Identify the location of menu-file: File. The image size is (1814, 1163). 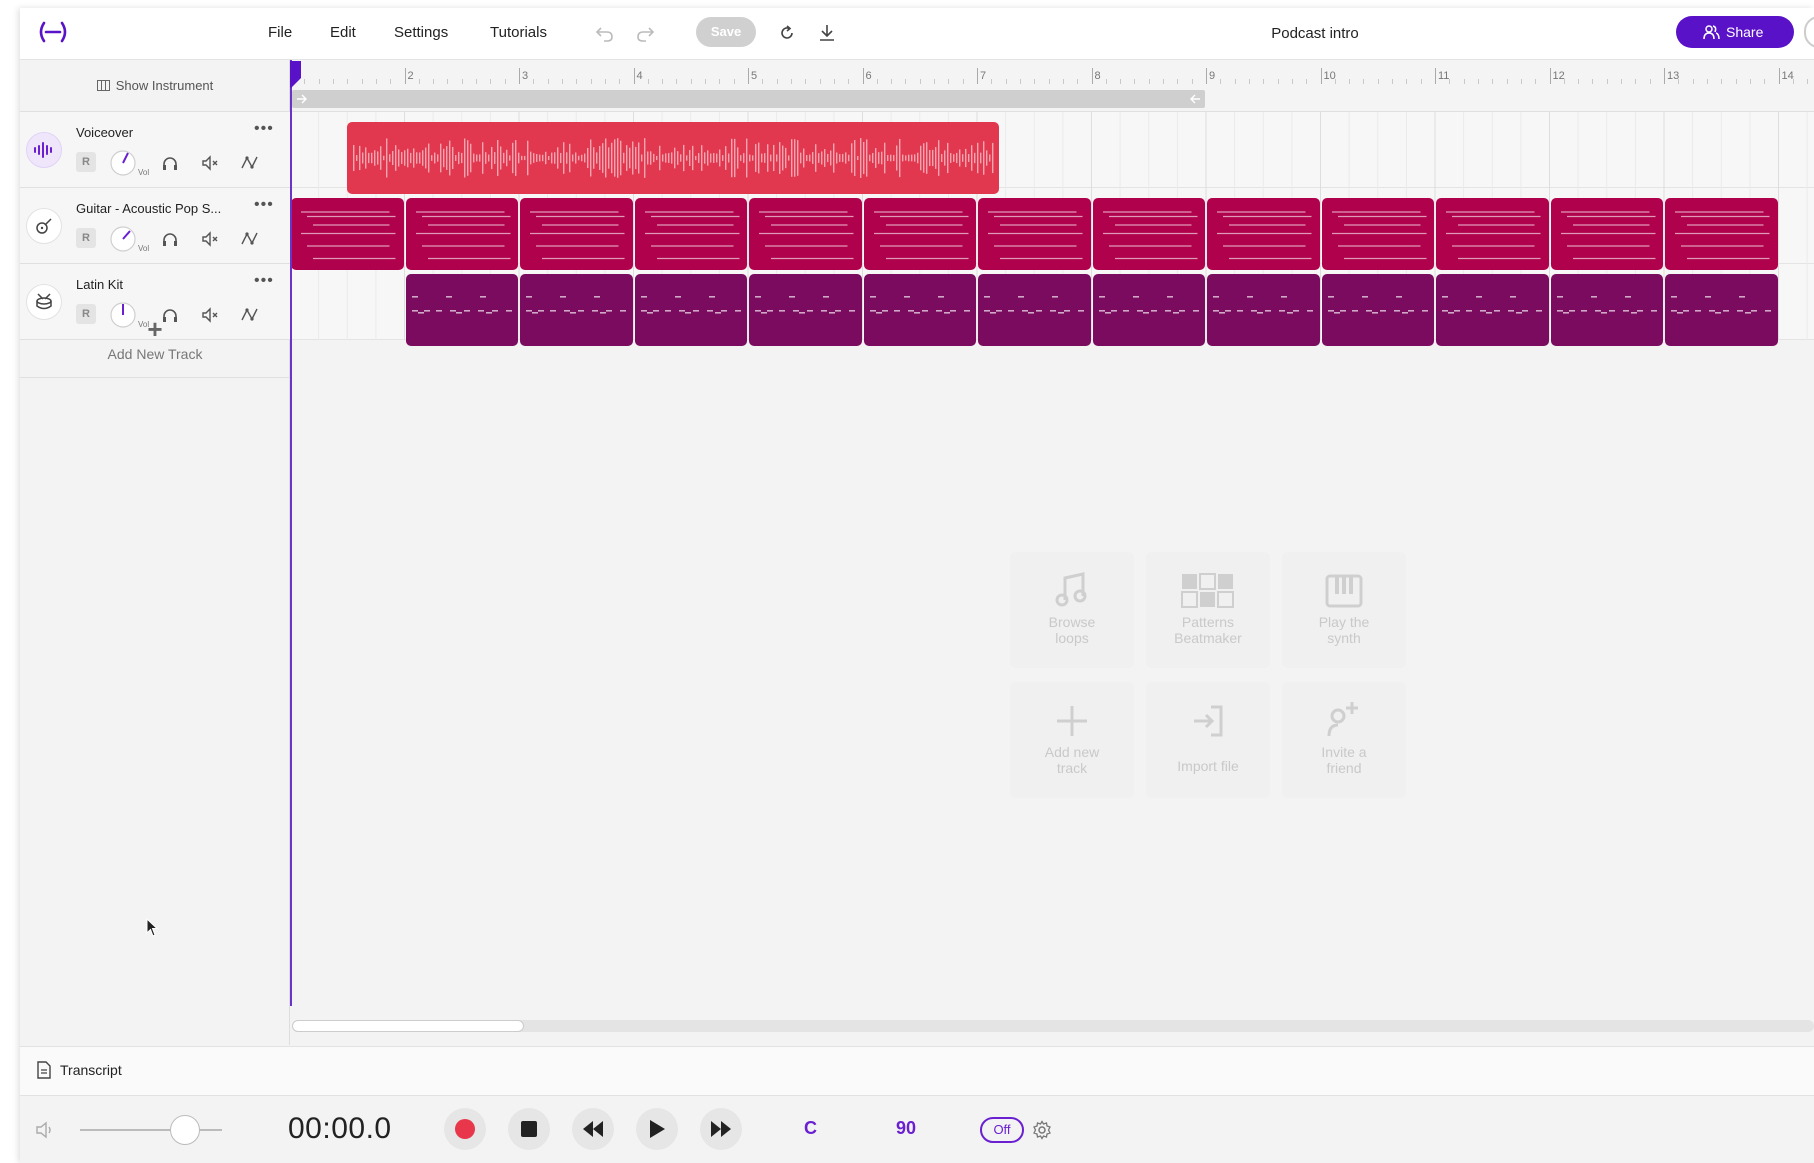
(280, 32).